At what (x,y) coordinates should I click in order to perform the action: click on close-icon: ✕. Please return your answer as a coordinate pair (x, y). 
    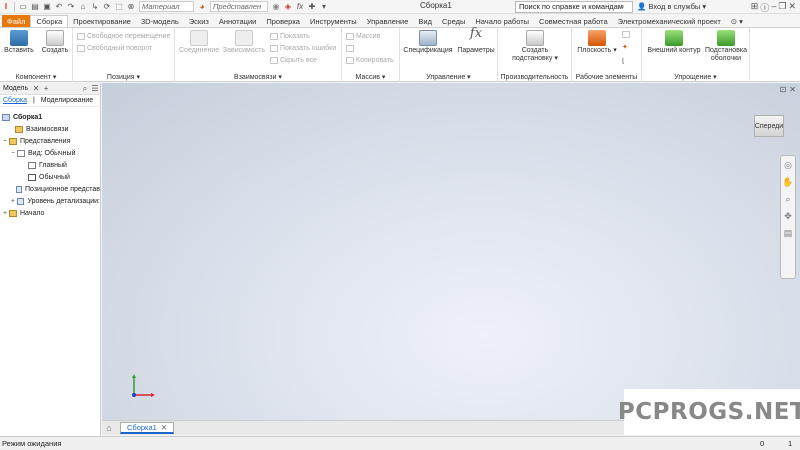
    Looking at the image, I should click on (792, 7).